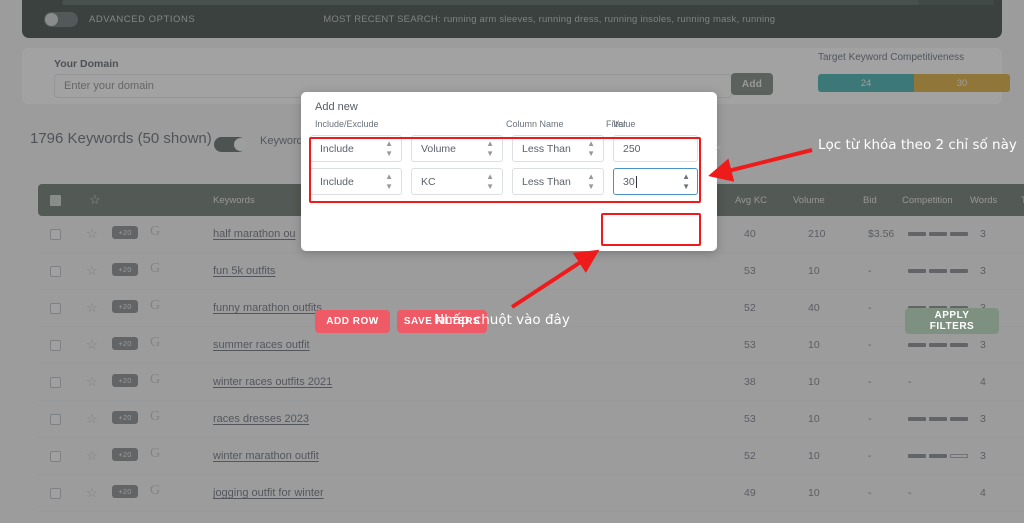 This screenshot has height=523, width=1024. I want to click on arrow-to-filter-rows, so click(661, 228).